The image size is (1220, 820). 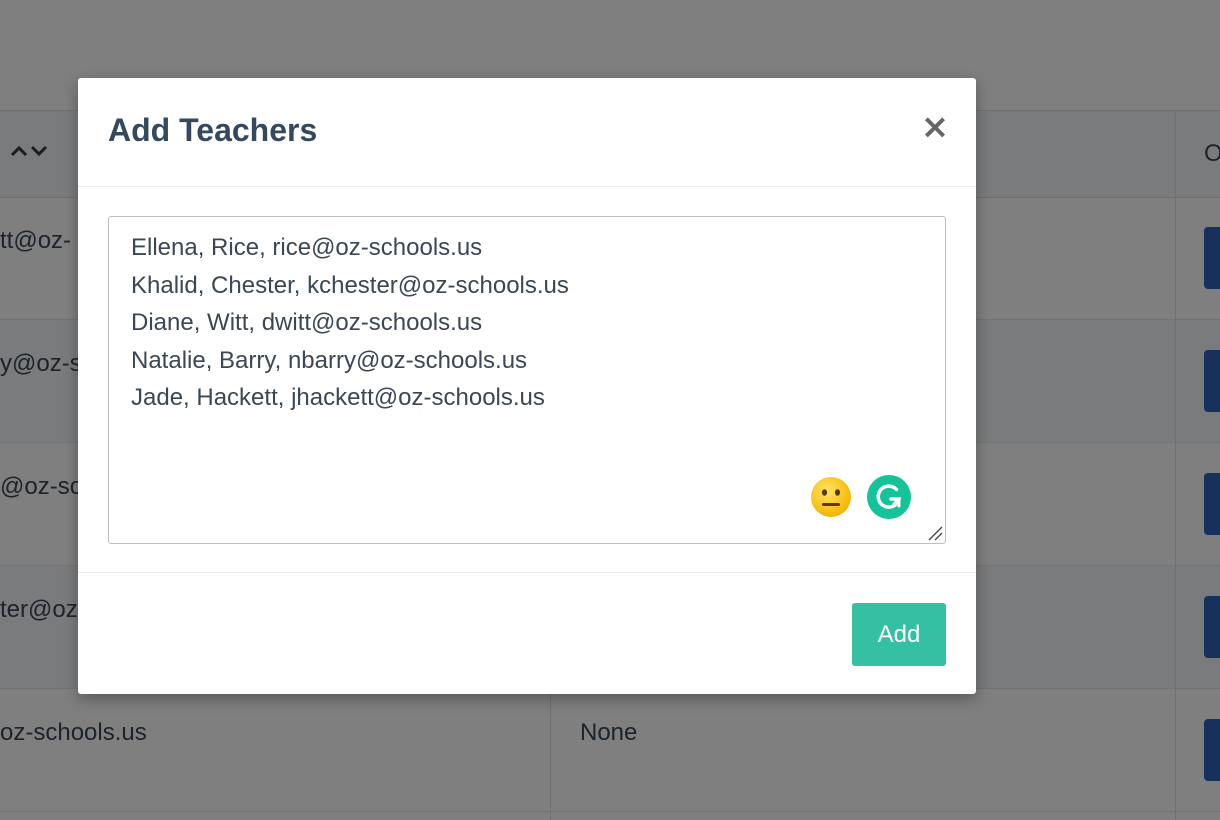 I want to click on close-icon: ×, so click(x=935, y=127).